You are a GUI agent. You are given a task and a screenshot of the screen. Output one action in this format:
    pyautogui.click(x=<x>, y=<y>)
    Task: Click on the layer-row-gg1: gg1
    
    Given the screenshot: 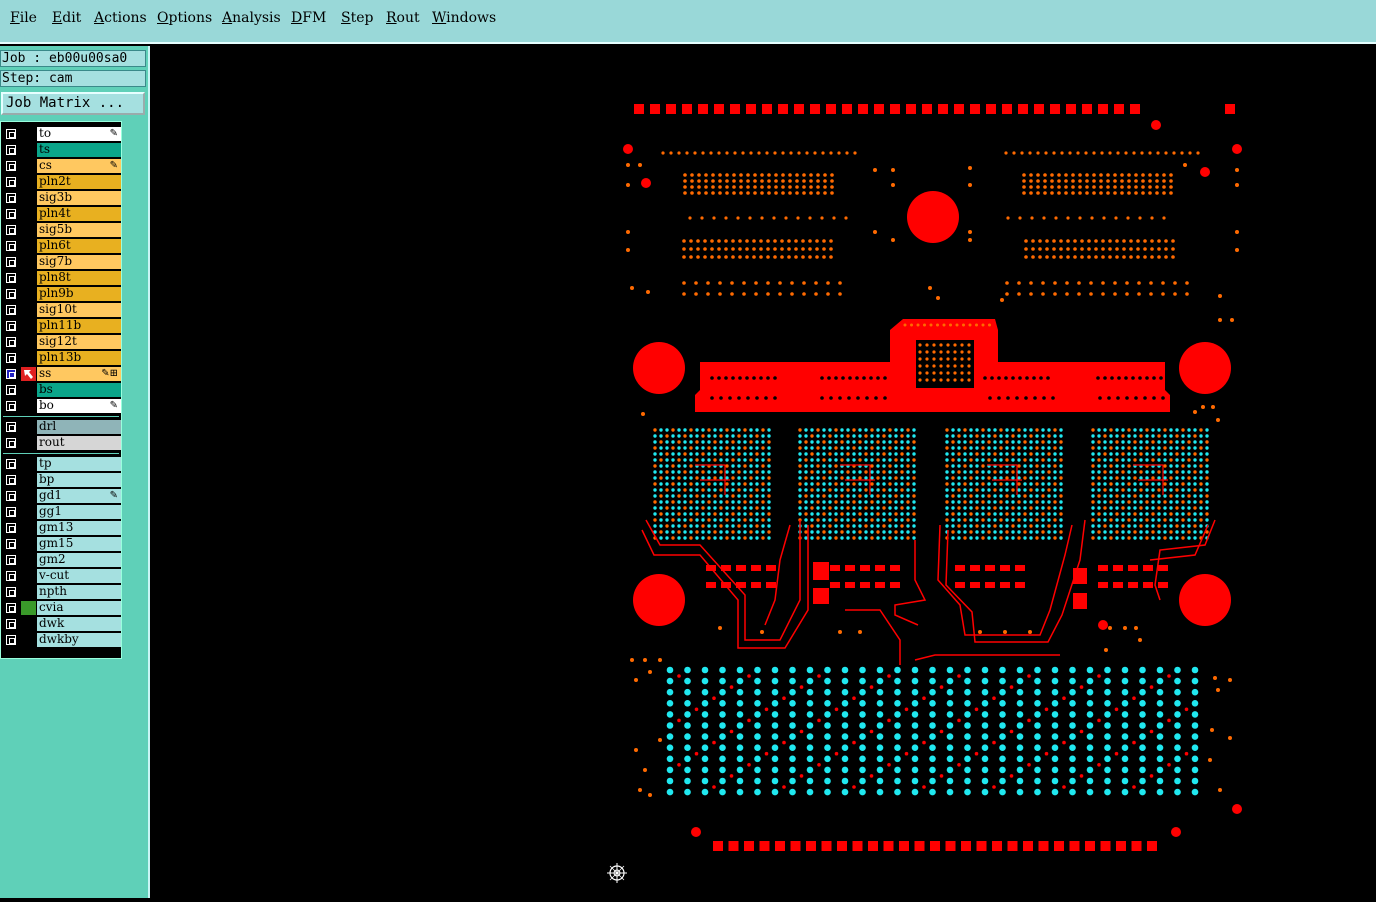 What is the action you would take?
    pyautogui.click(x=62, y=512)
    